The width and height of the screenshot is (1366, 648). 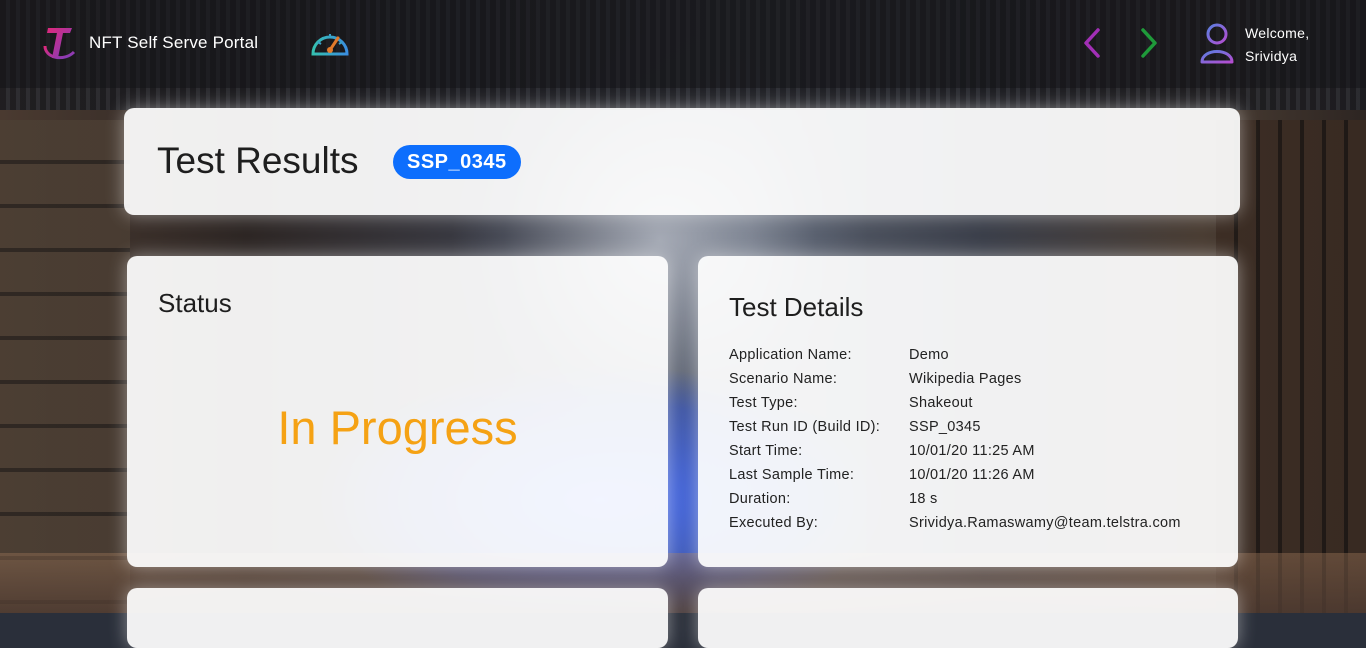 I want to click on telstra-logo-icon, so click(x=60, y=43).